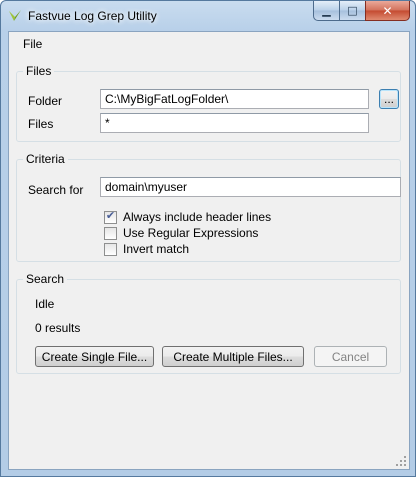 The image size is (416, 477). I want to click on invert-match-checkbox, so click(110, 249).